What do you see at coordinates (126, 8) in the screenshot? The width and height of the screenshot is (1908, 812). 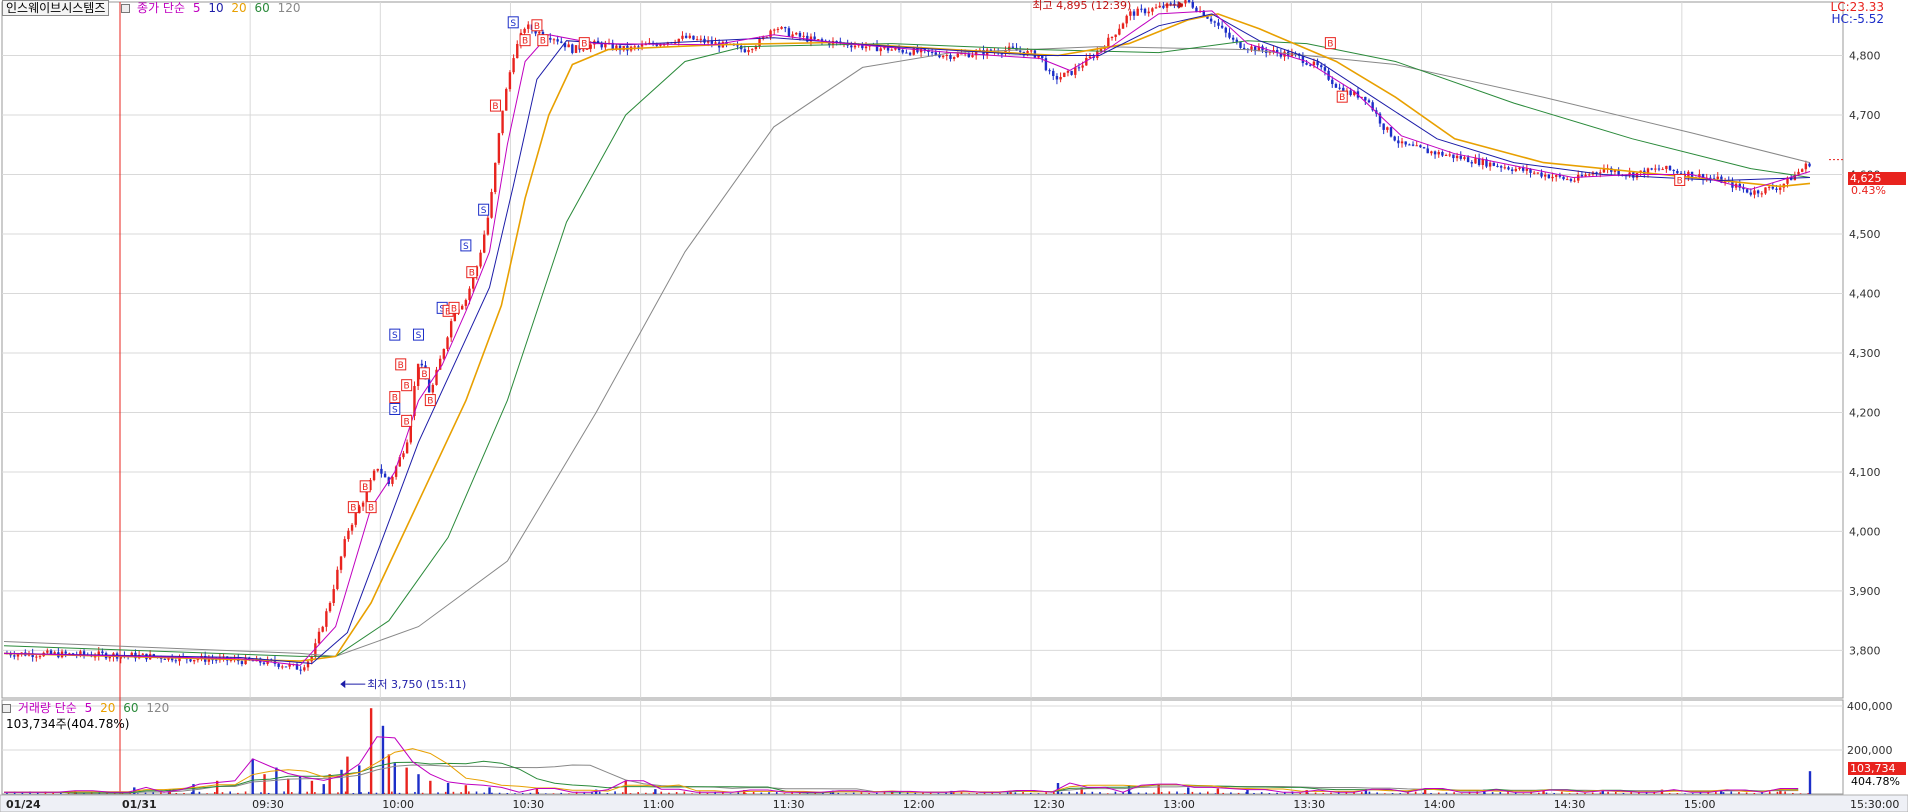 I see `legend-toggle-icon` at bounding box center [126, 8].